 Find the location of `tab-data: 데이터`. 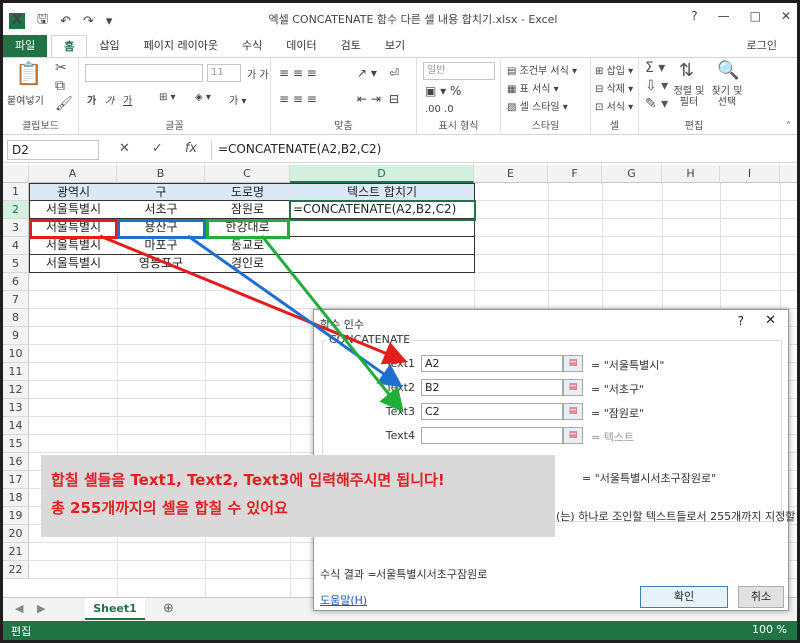

tab-data: 데이터 is located at coordinates (301, 46).